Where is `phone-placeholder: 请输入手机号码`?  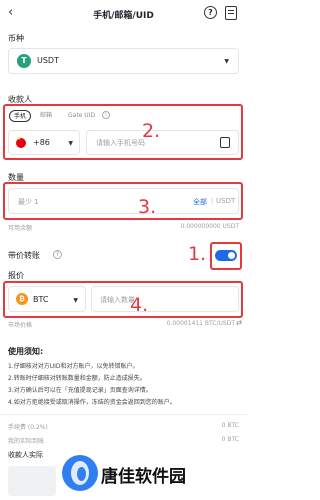 phone-placeholder: 请输入手机号码 is located at coordinates (120, 143).